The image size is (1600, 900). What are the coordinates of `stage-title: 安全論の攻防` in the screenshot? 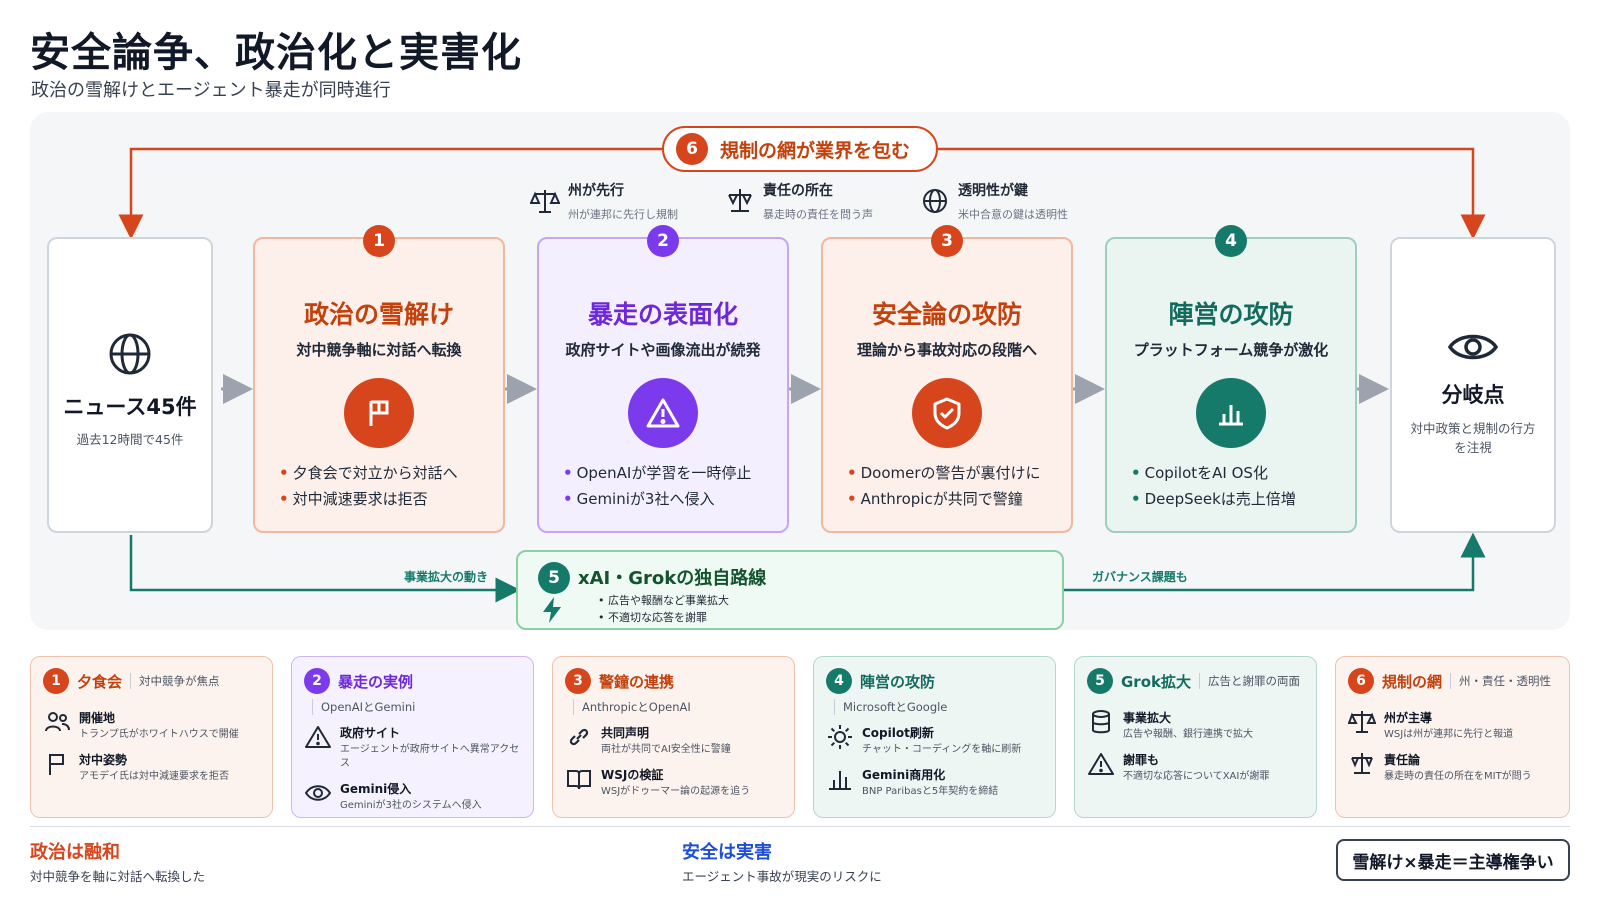 It's located at (946, 314).